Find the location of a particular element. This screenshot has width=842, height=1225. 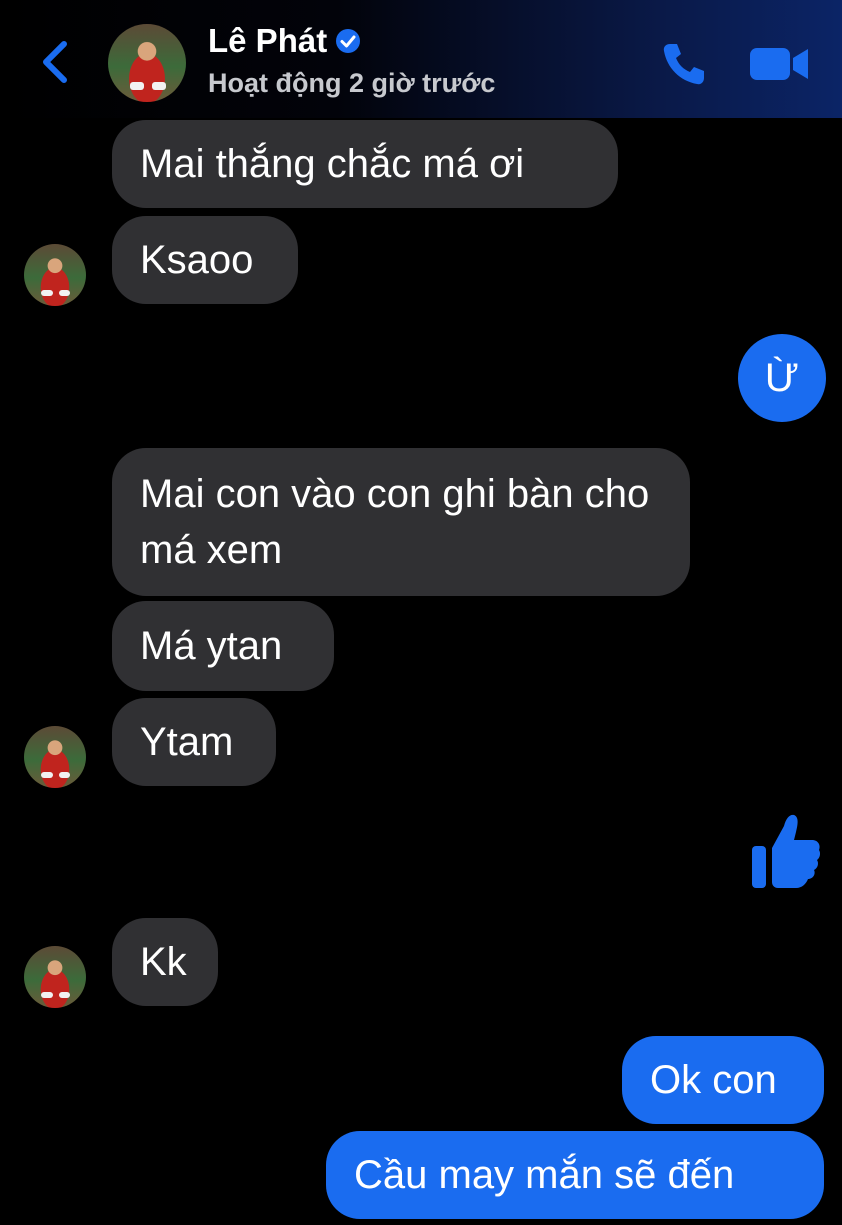

message-text: Ừ is located at coordinates (782, 378).